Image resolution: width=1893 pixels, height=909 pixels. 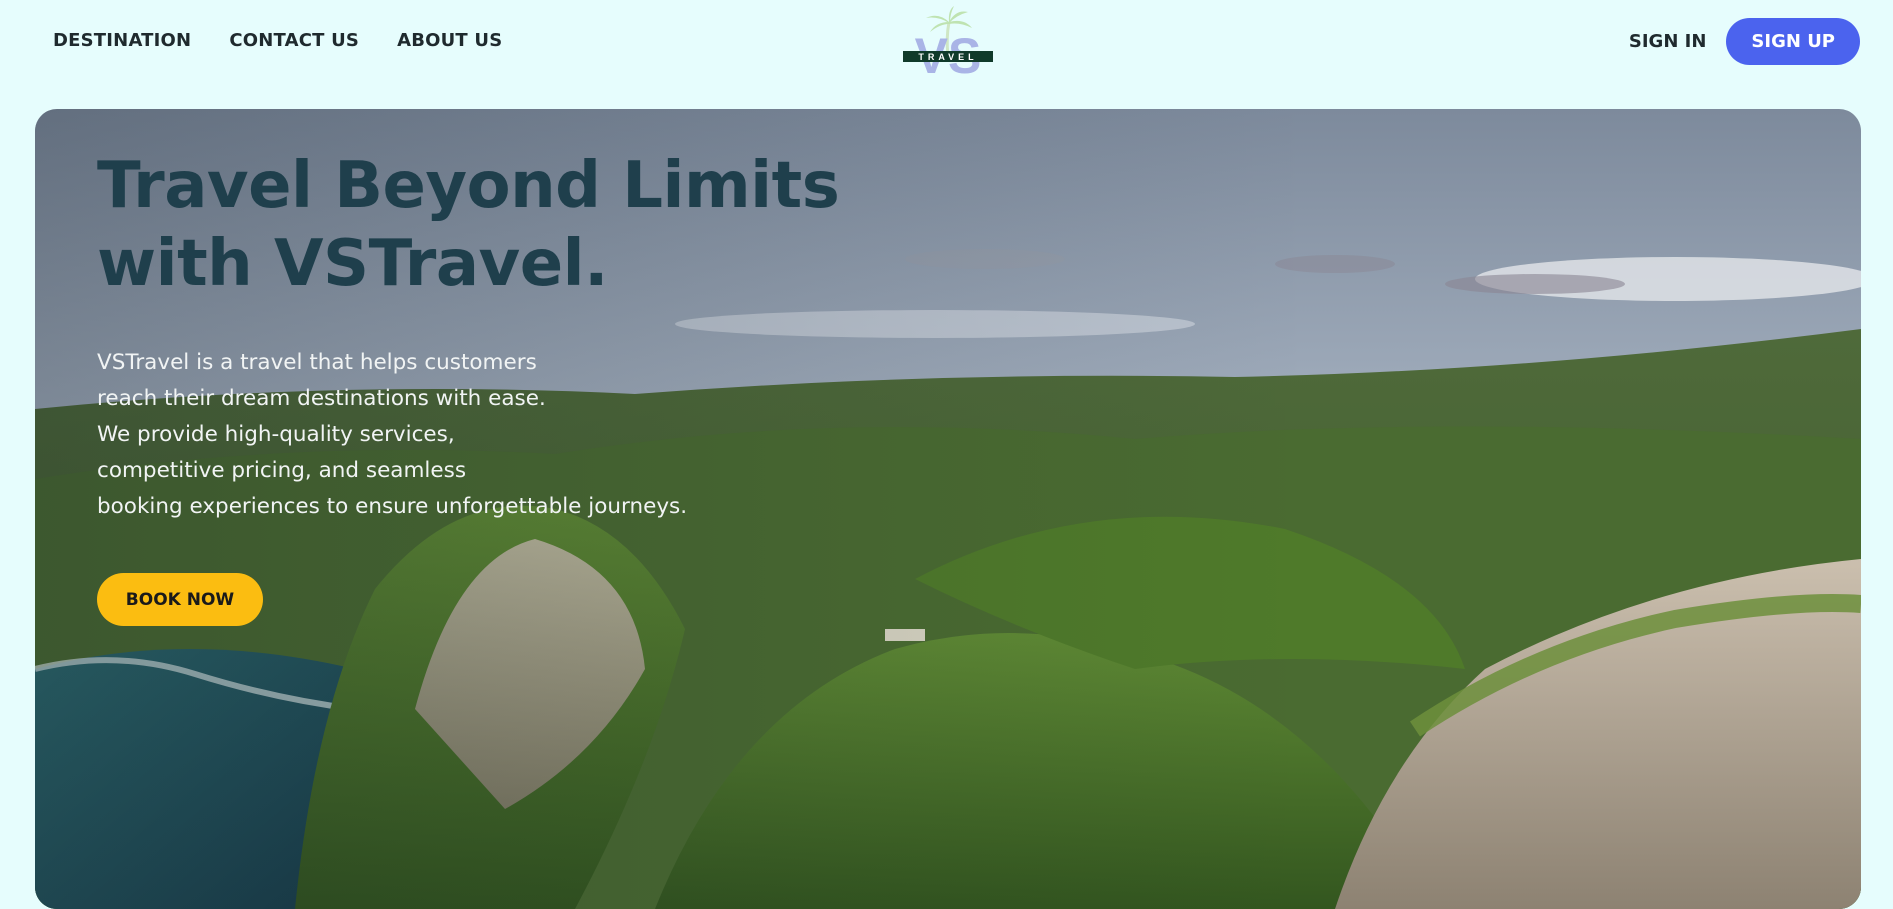 What do you see at coordinates (294, 40) in the screenshot?
I see `nav-link-contact-us: CONTACT US` at bounding box center [294, 40].